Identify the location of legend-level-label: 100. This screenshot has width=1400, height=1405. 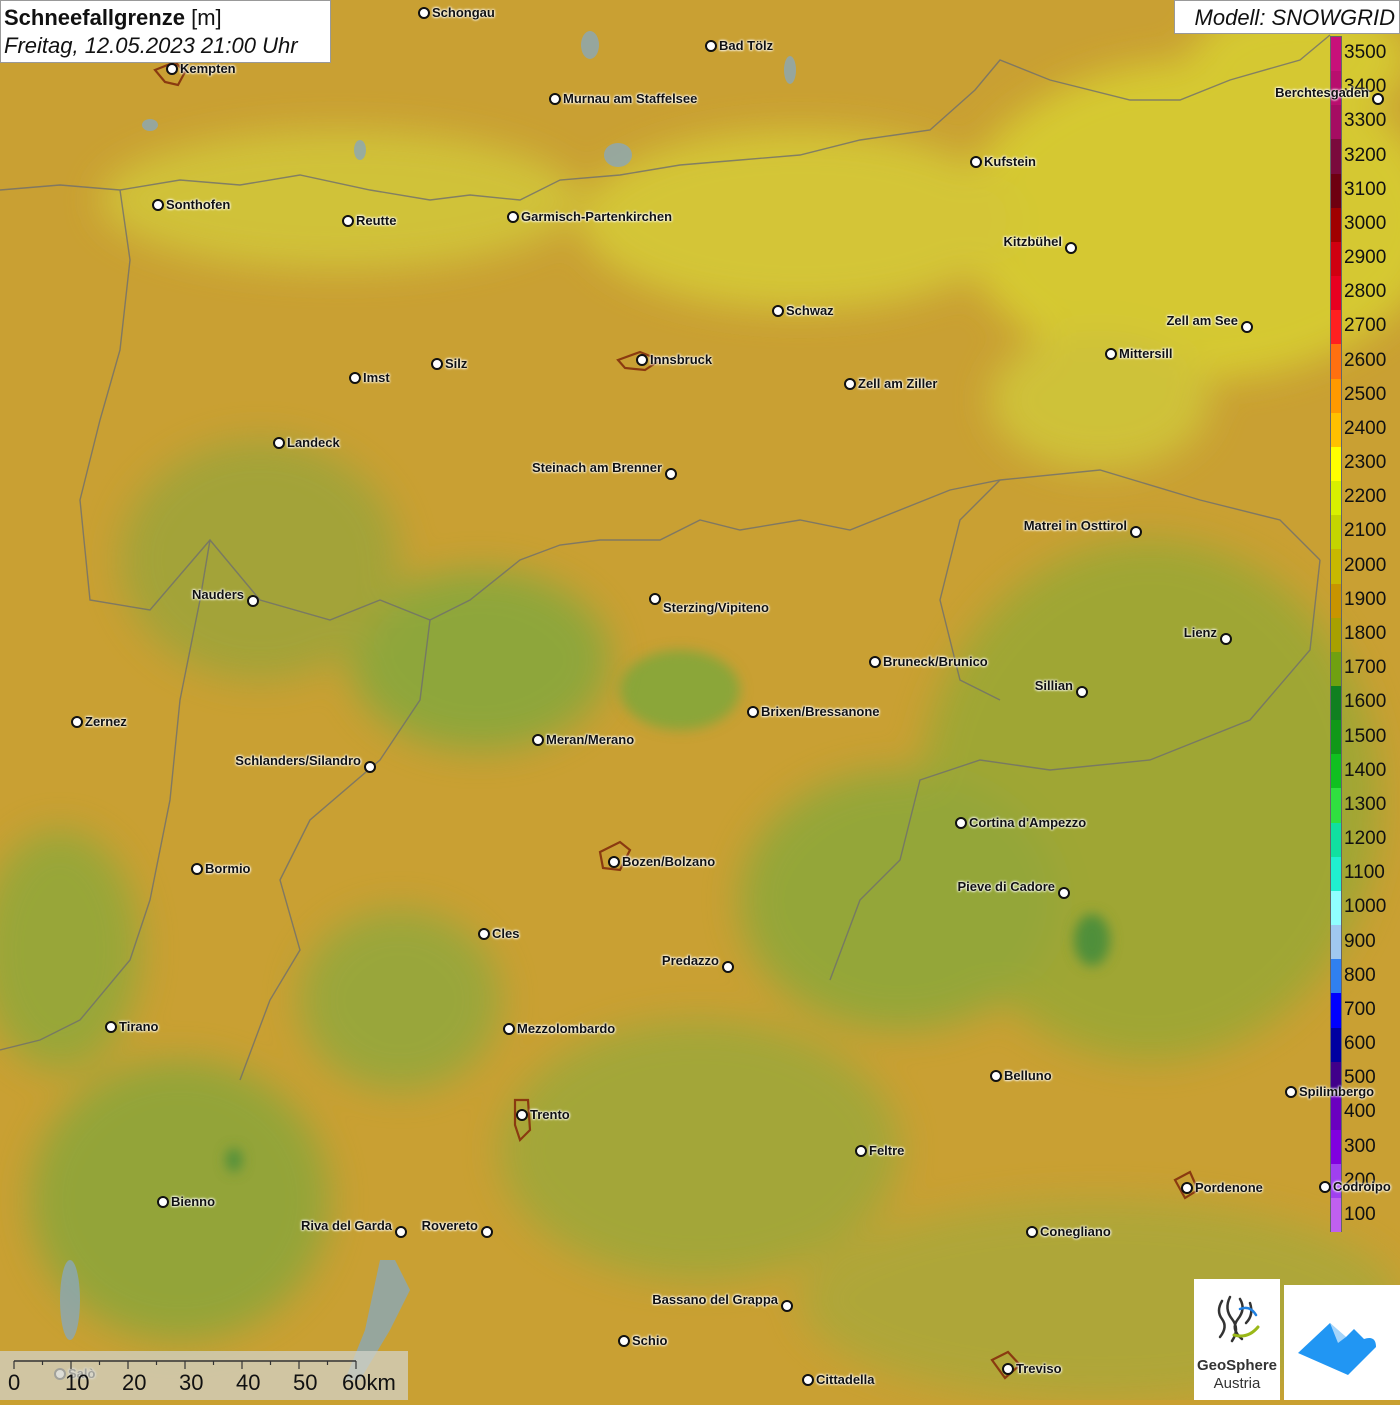
(1360, 1214).